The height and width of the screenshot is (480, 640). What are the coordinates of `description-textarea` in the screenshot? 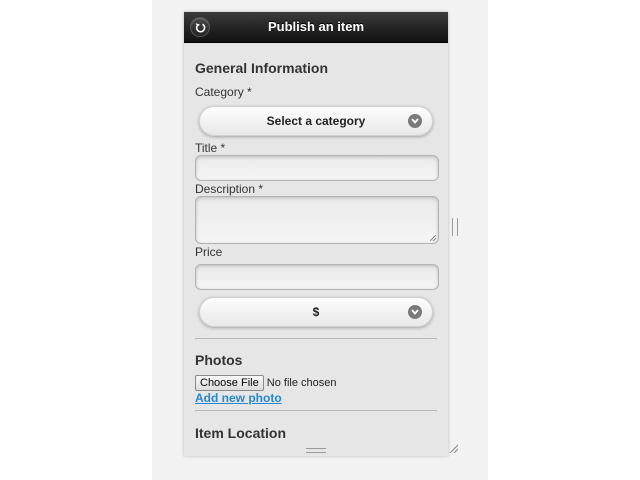 It's located at (317, 220).